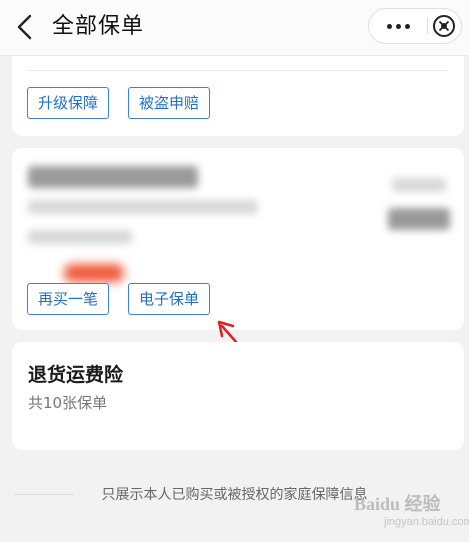 Image resolution: width=469 pixels, height=542 pixels. Describe the element at coordinates (397, 504) in the screenshot. I see `watermark-logo: Baidu 经验` at that location.